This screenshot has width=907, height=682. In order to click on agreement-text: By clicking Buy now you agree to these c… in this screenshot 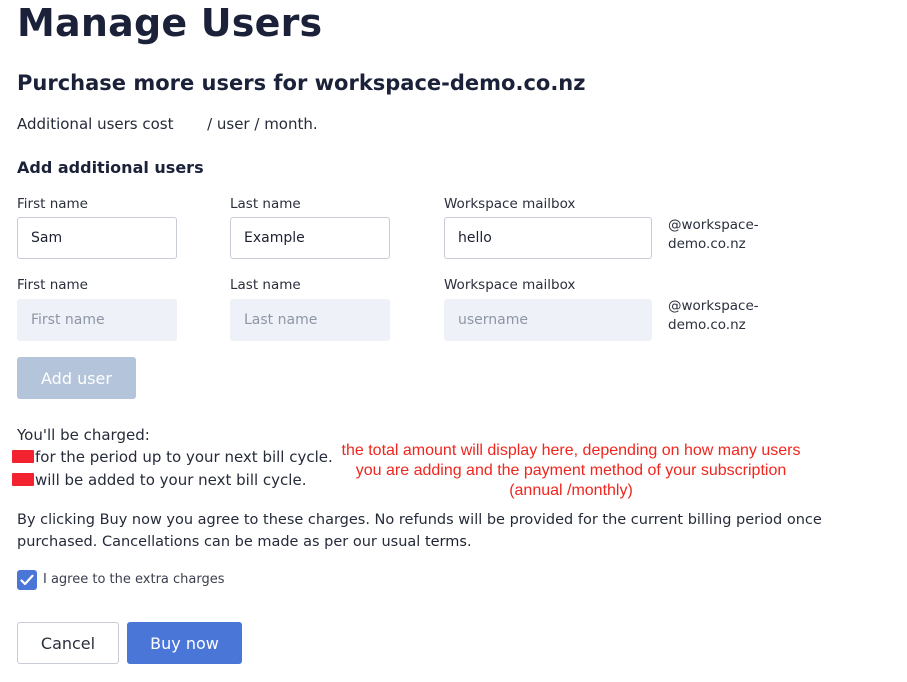, I will do `click(452, 531)`.